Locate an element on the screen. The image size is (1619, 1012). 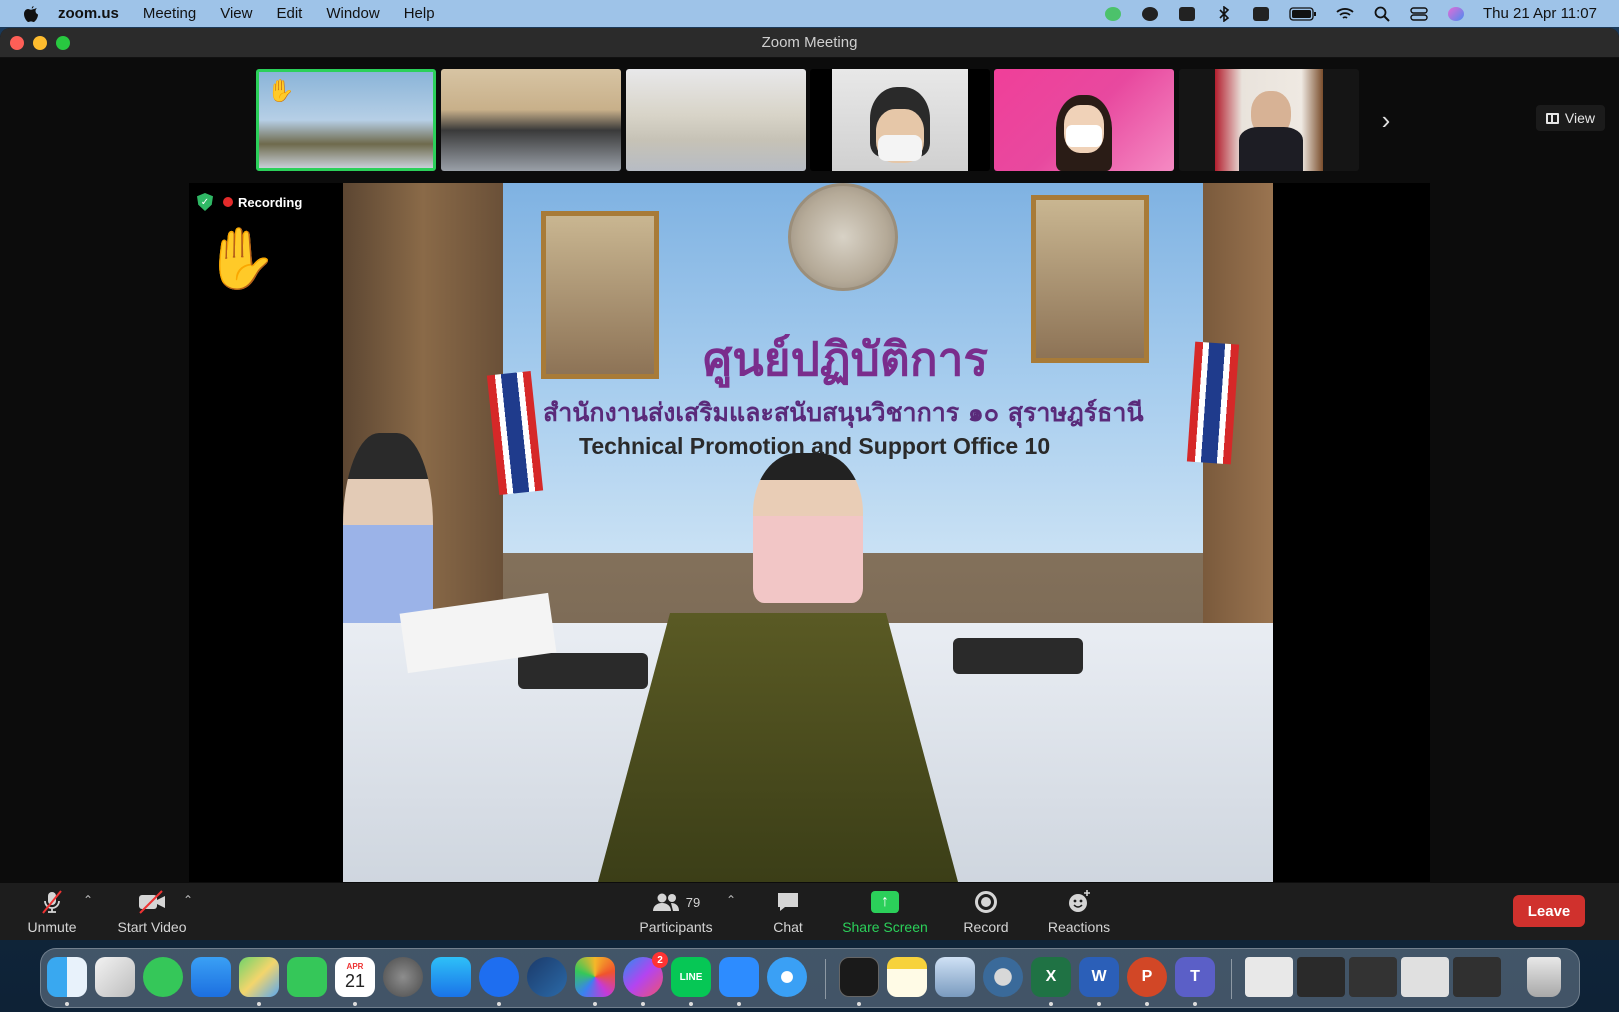
maps-icon is located at coordinates (259, 977).